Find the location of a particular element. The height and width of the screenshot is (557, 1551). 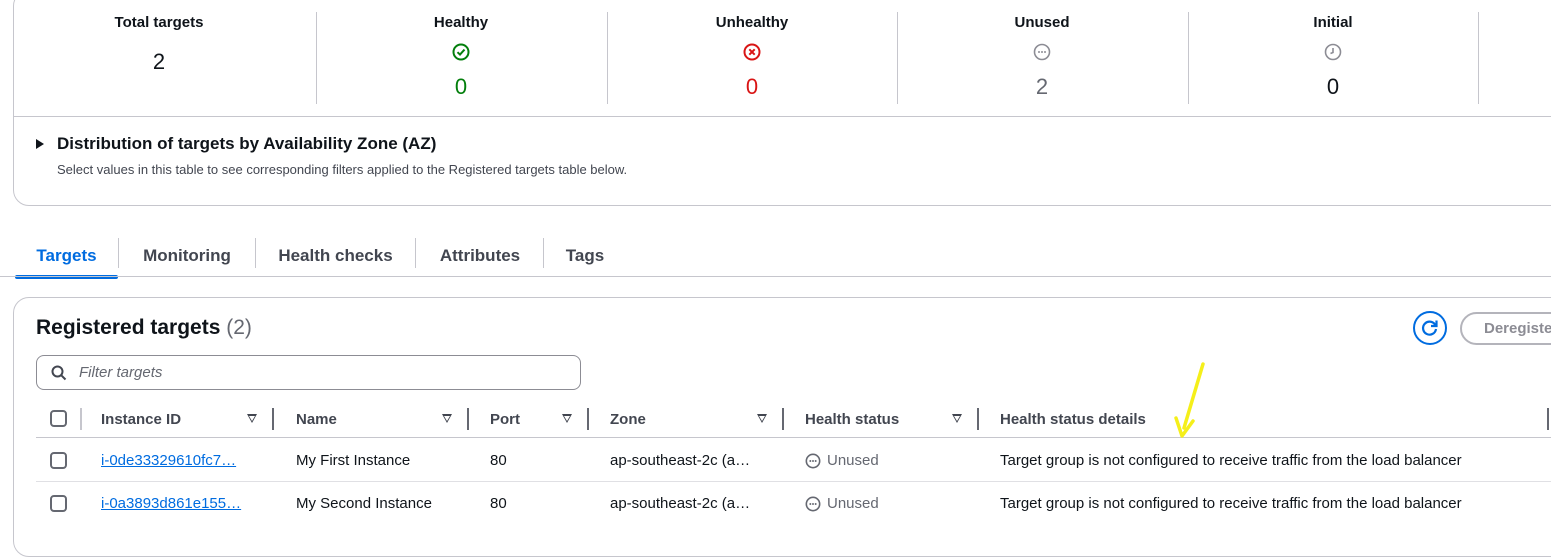

stat-healthy: Healthy 0 is located at coordinates (461, 58).